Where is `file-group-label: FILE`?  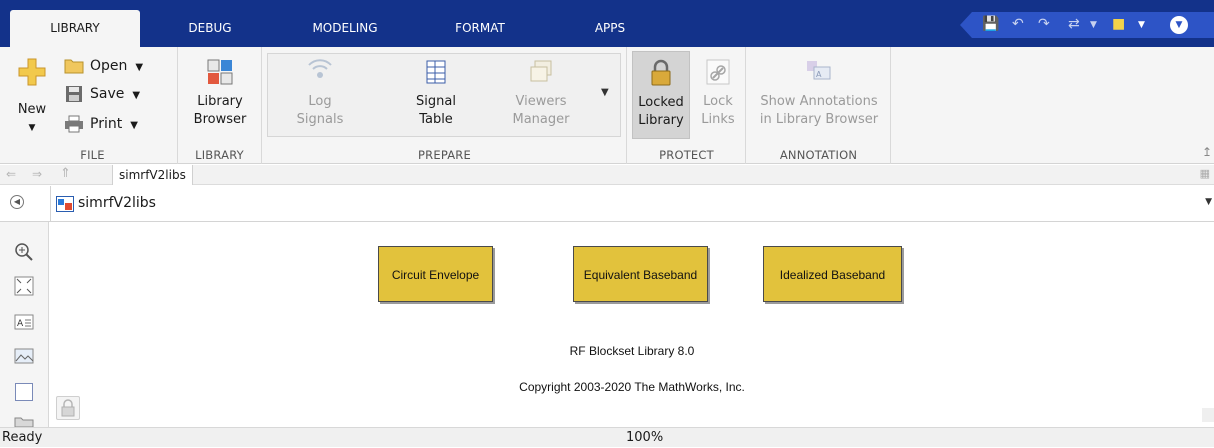
file-group-label: FILE is located at coordinates (92, 155).